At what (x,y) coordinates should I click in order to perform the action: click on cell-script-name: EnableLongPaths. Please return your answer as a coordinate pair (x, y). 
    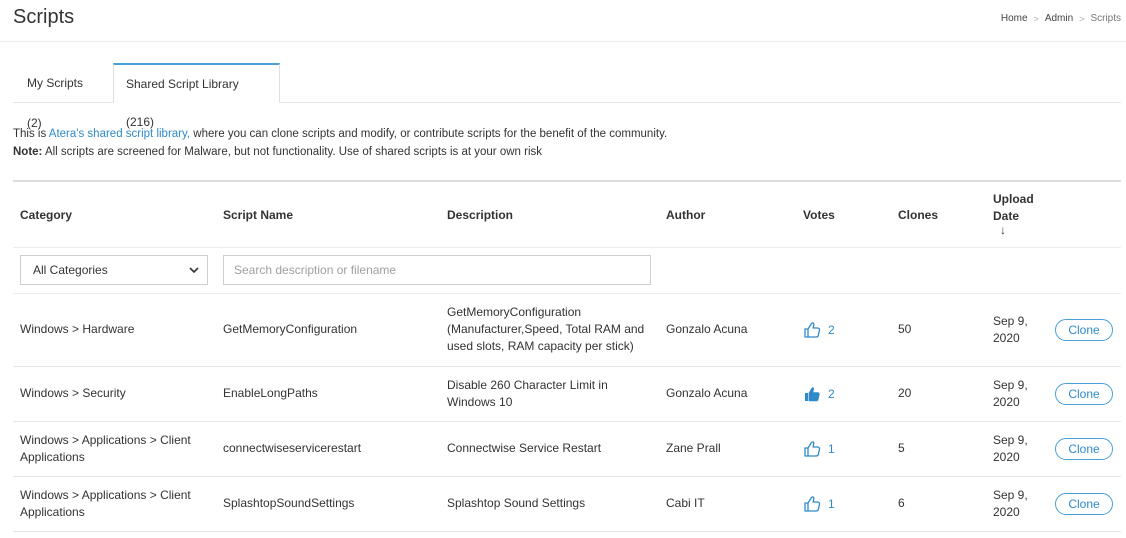
    Looking at the image, I should click on (270, 392).